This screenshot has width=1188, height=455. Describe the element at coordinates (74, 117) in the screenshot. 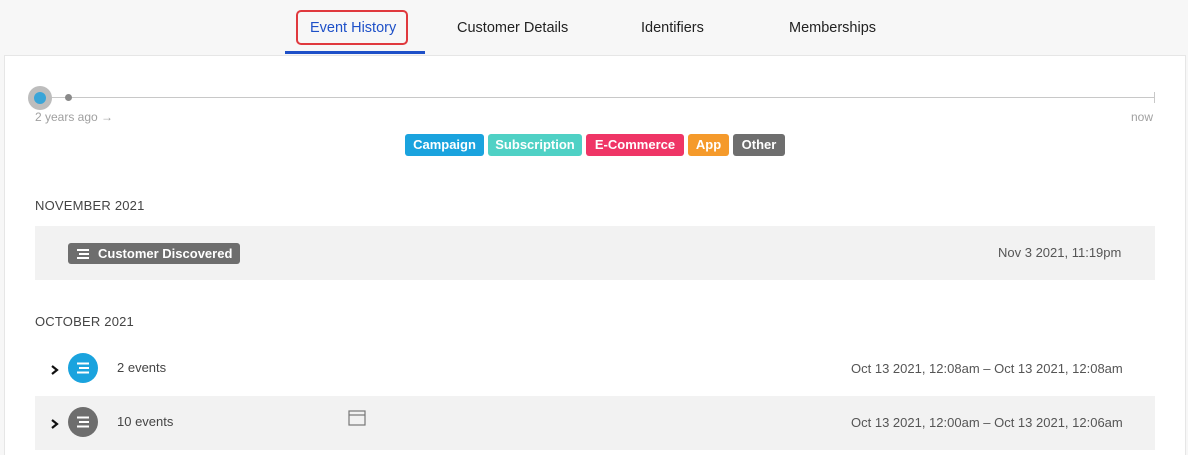

I see `timeline-start-label: 2 years ago →` at that location.